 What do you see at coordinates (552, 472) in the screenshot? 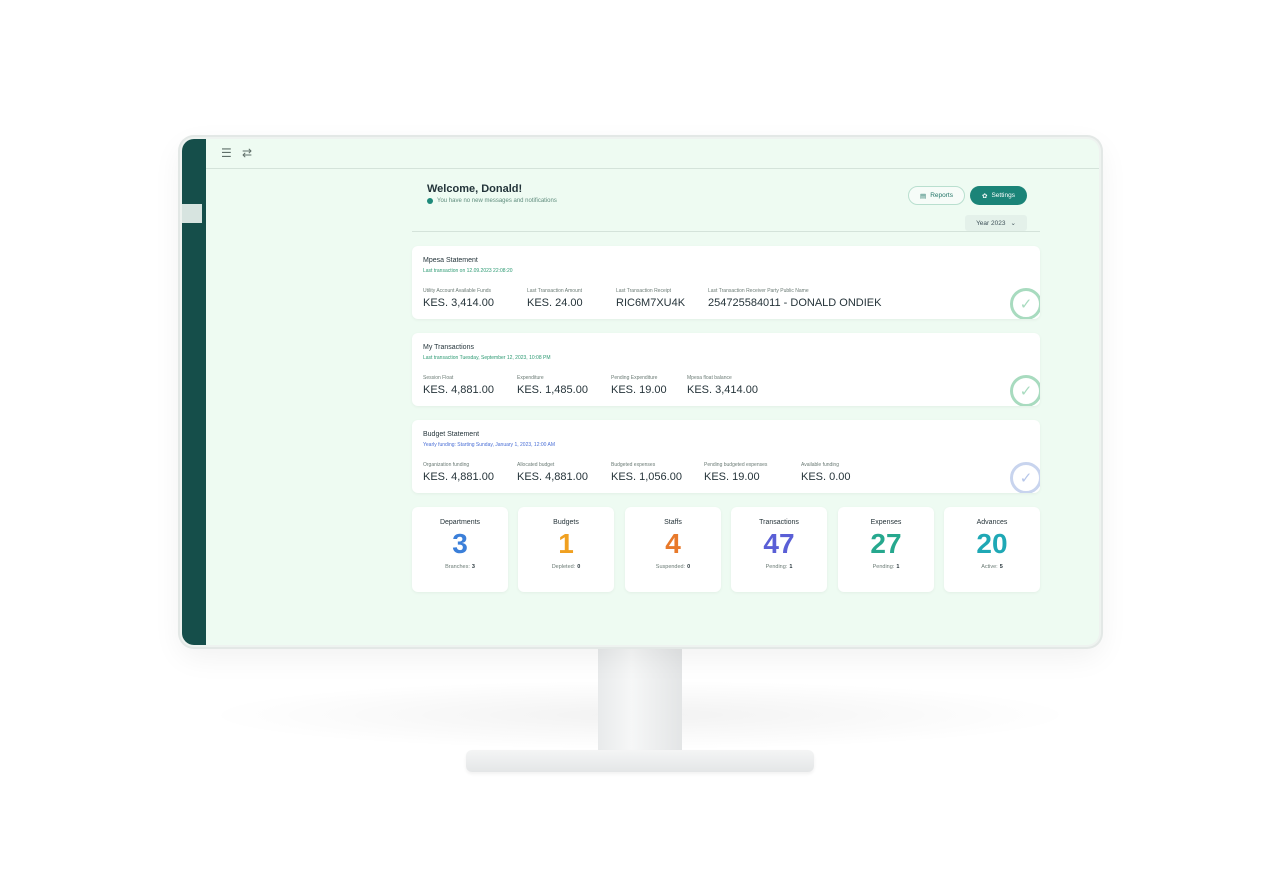
I see `stat: Allocated budget KES. 4,881.00` at bounding box center [552, 472].